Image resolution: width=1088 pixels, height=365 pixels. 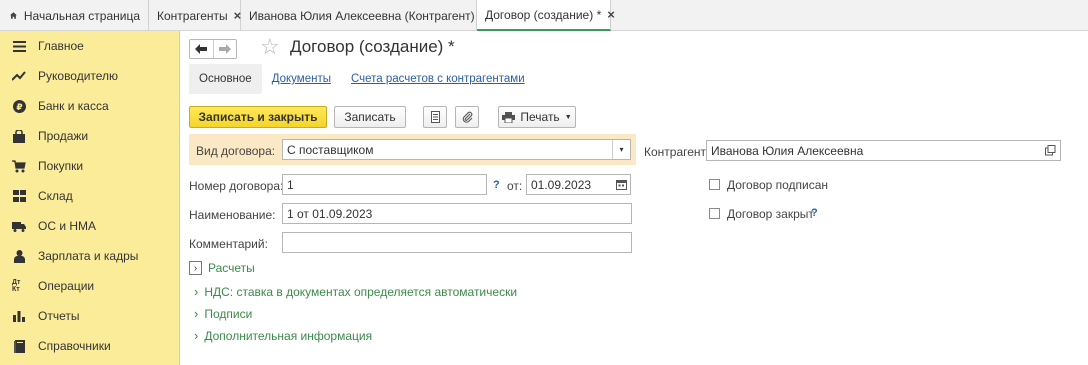 What do you see at coordinates (90, 316) in the screenshot?
I see `sidebar-item-reports: Отчеты` at bounding box center [90, 316].